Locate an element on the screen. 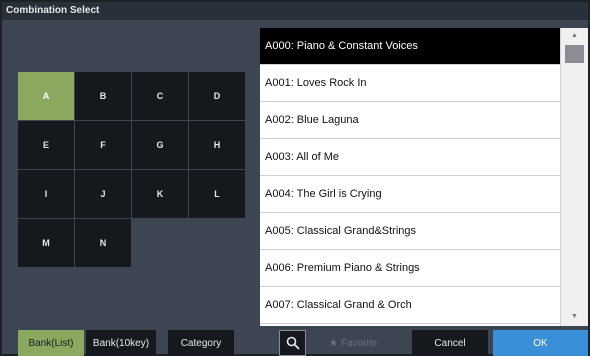 This screenshot has height=356, width=590. list-item: A006: Premium Piano & Strings is located at coordinates (410, 268).